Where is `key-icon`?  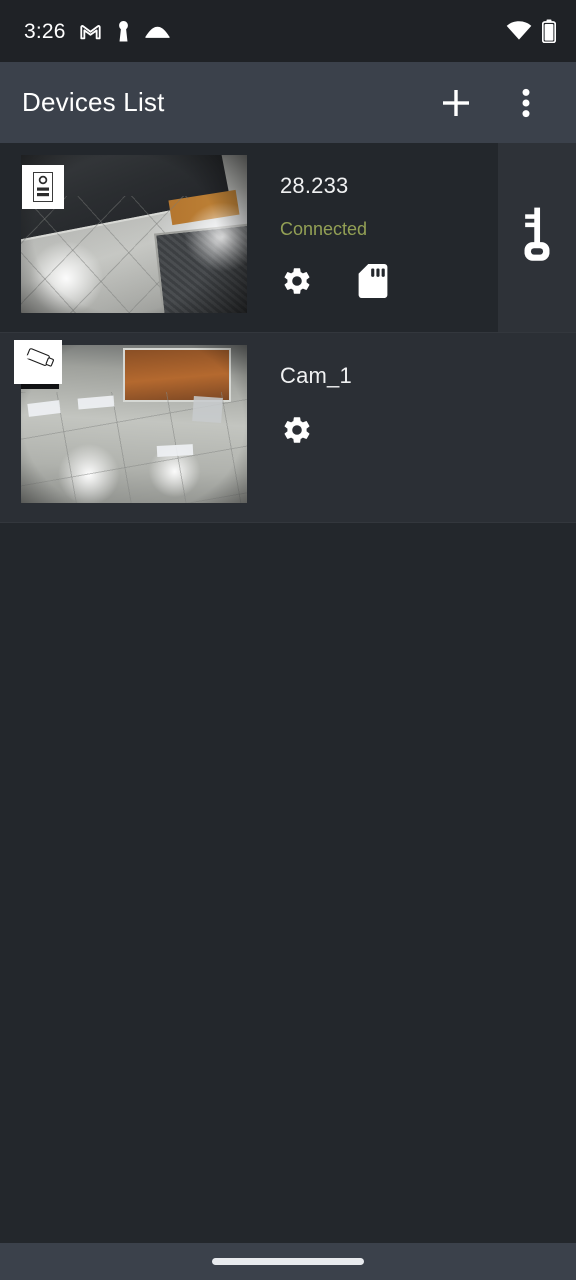 key-icon is located at coordinates (537, 234).